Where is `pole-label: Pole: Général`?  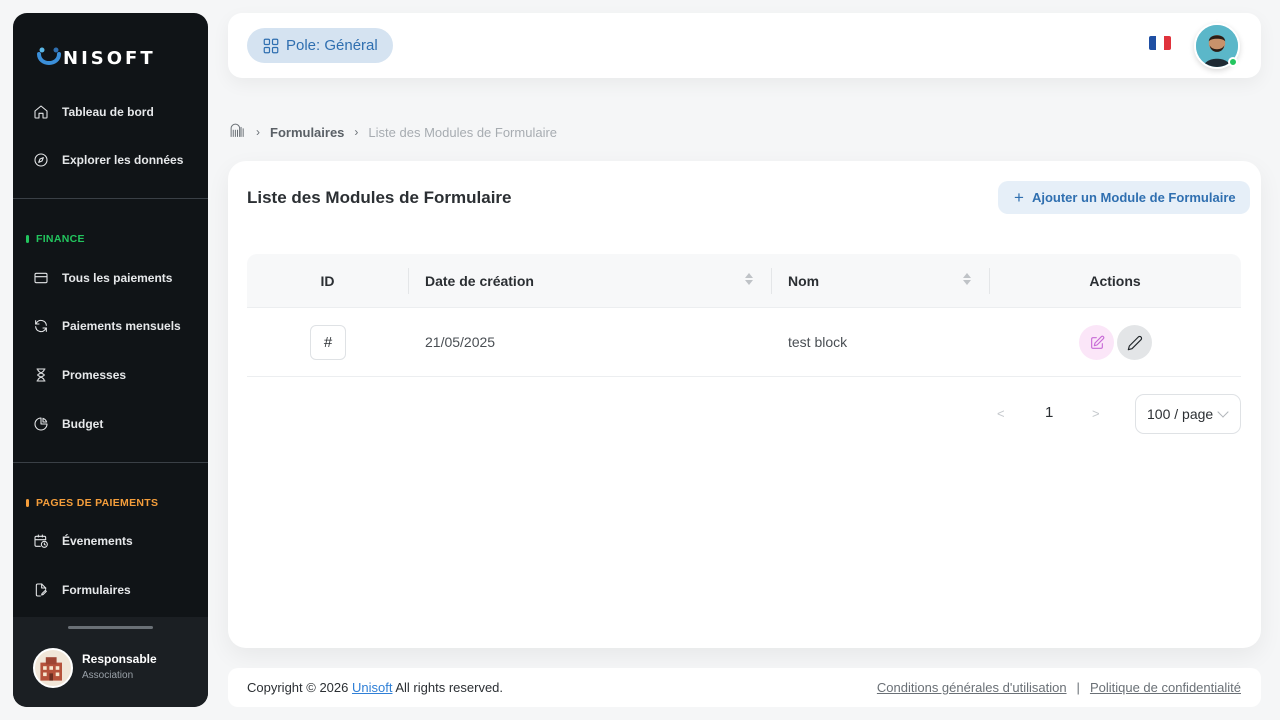
pole-label: Pole: Général is located at coordinates (332, 45).